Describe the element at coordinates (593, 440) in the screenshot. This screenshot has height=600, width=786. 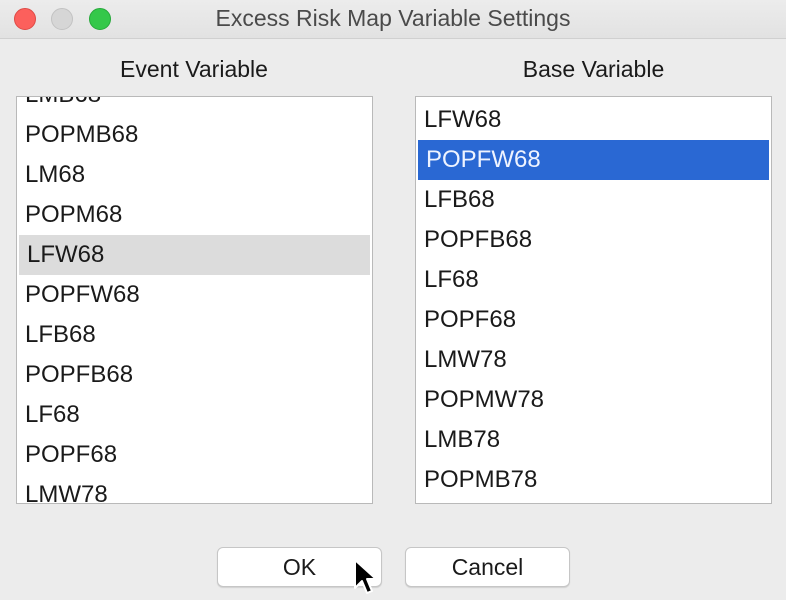
I see `list-item: LMB78` at that location.